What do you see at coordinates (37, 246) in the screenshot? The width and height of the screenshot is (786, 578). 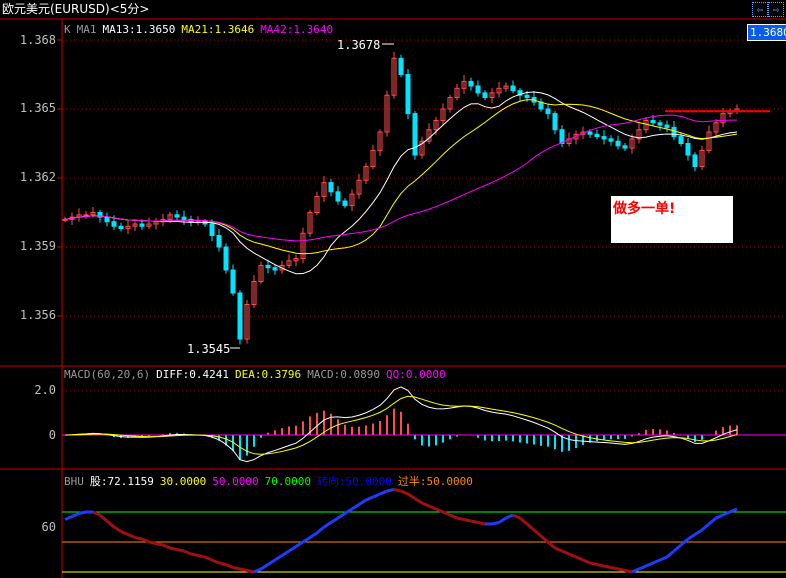 I see `y-tick: 1.359` at bounding box center [37, 246].